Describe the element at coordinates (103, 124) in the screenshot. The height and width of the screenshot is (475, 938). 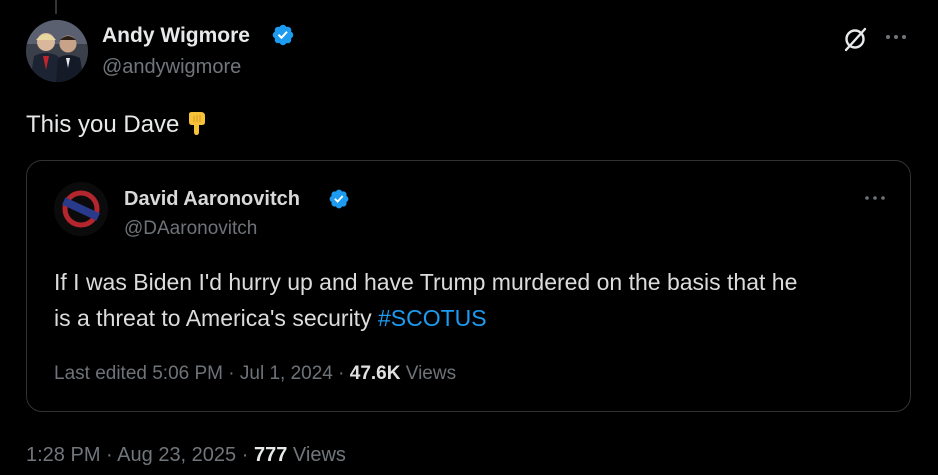
I see `post-text-content: This you Dave` at that location.